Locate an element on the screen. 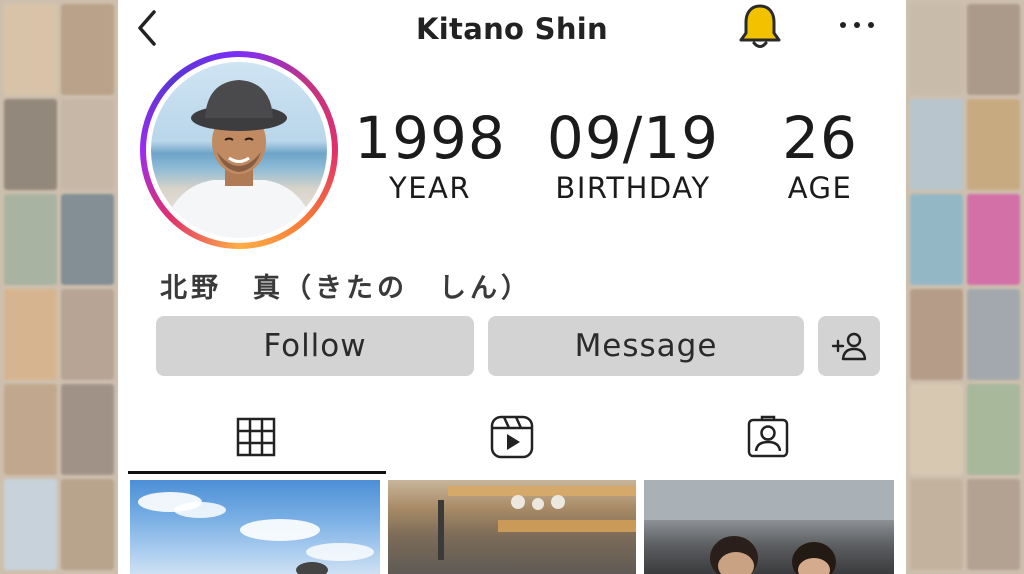  tab-reels is located at coordinates (512, 437).